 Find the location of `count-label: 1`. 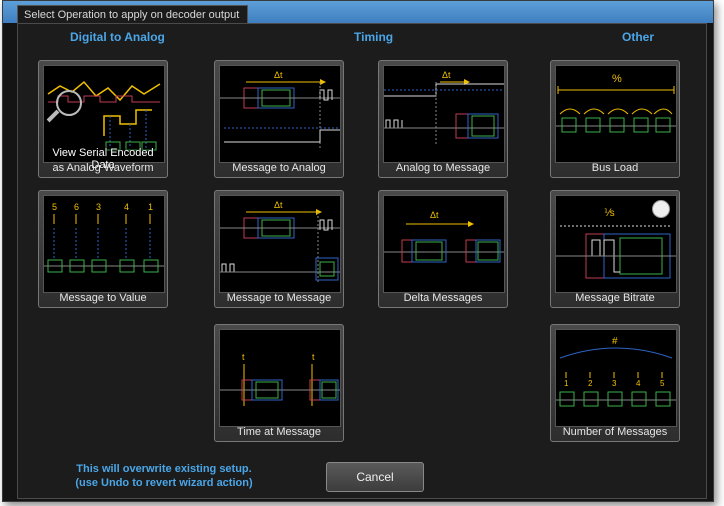

count-label: 1 is located at coordinates (566, 383).